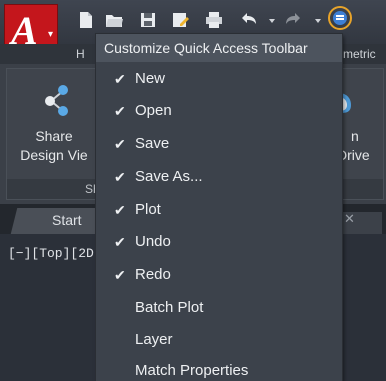 The width and height of the screenshot is (386, 381). I want to click on save-icon, so click(148, 20).